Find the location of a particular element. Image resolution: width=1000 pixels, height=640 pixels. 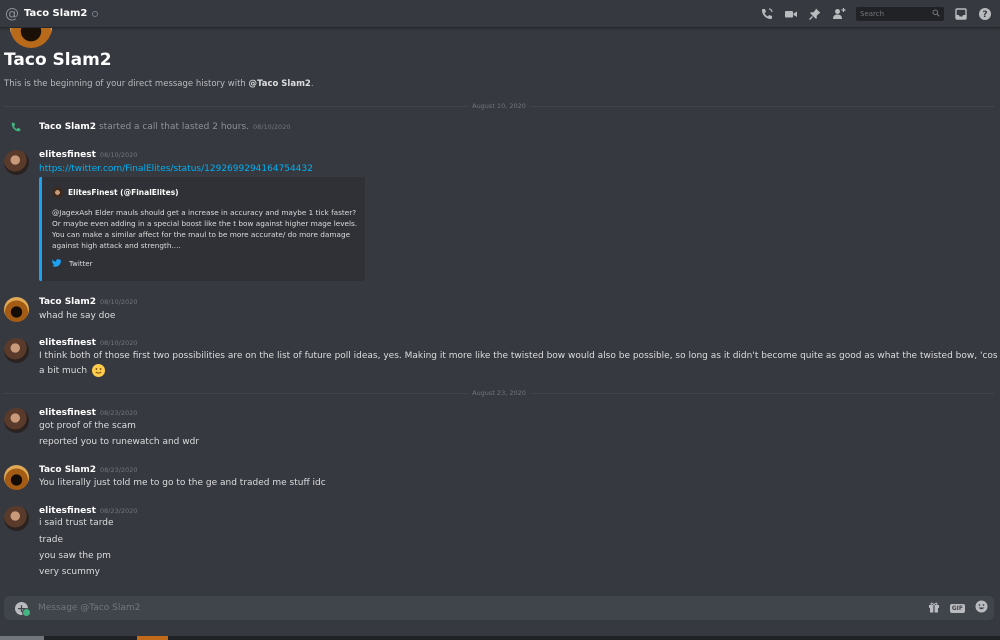

gif-icon: GIF is located at coordinates (957, 608).